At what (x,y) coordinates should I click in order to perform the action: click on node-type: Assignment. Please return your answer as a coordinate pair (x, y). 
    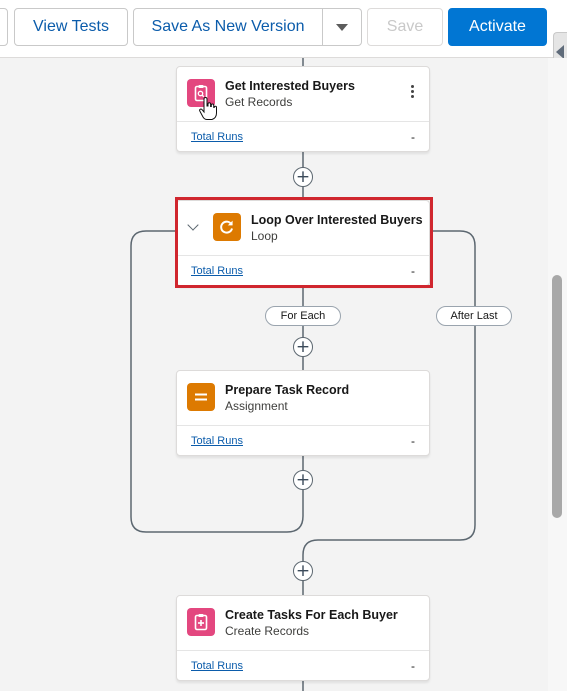
    Looking at the image, I should click on (256, 406).